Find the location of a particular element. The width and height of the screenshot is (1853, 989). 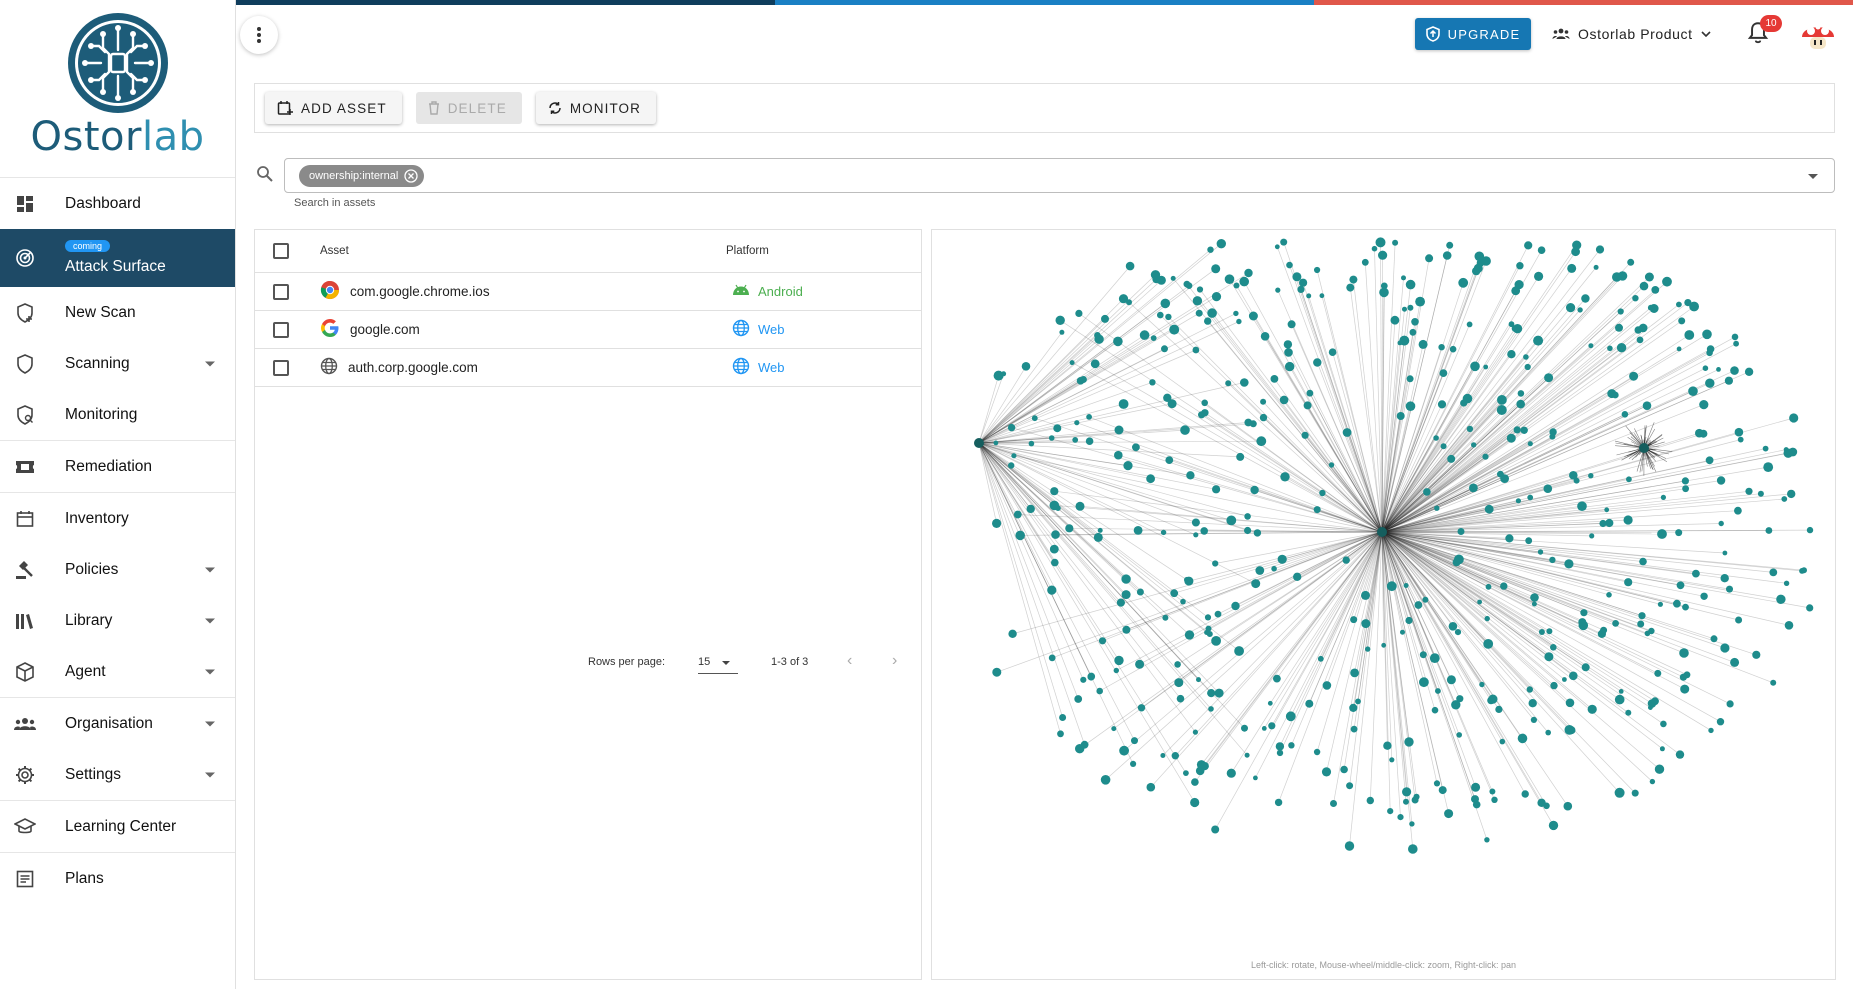

sidebar-item-remediation: Remediation is located at coordinates (117, 466).